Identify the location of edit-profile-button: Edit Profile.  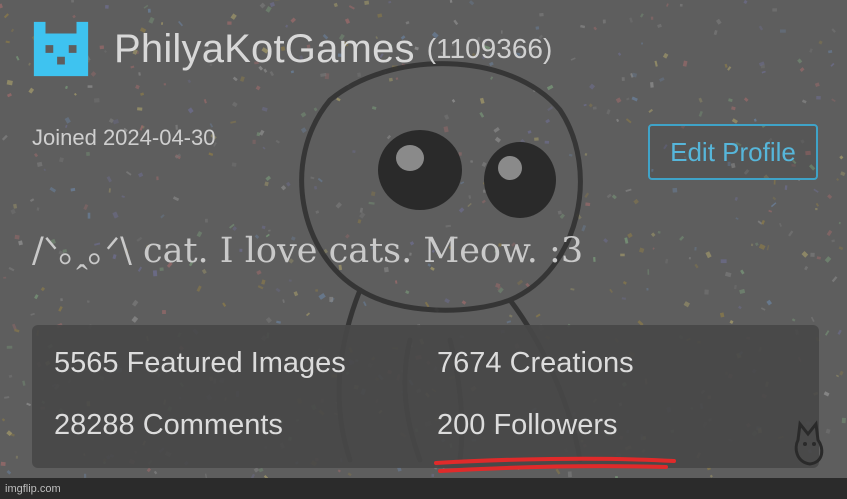
(733, 152).